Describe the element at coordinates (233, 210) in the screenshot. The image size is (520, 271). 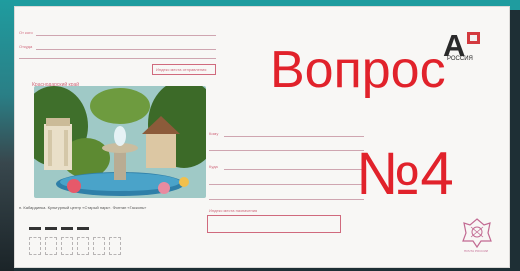
I see `recipient-index-label: Индекс места назначения` at that location.